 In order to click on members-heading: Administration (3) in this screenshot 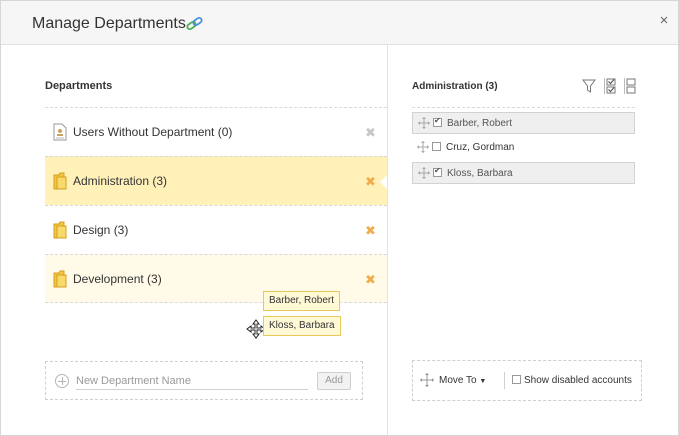, I will do `click(455, 86)`.